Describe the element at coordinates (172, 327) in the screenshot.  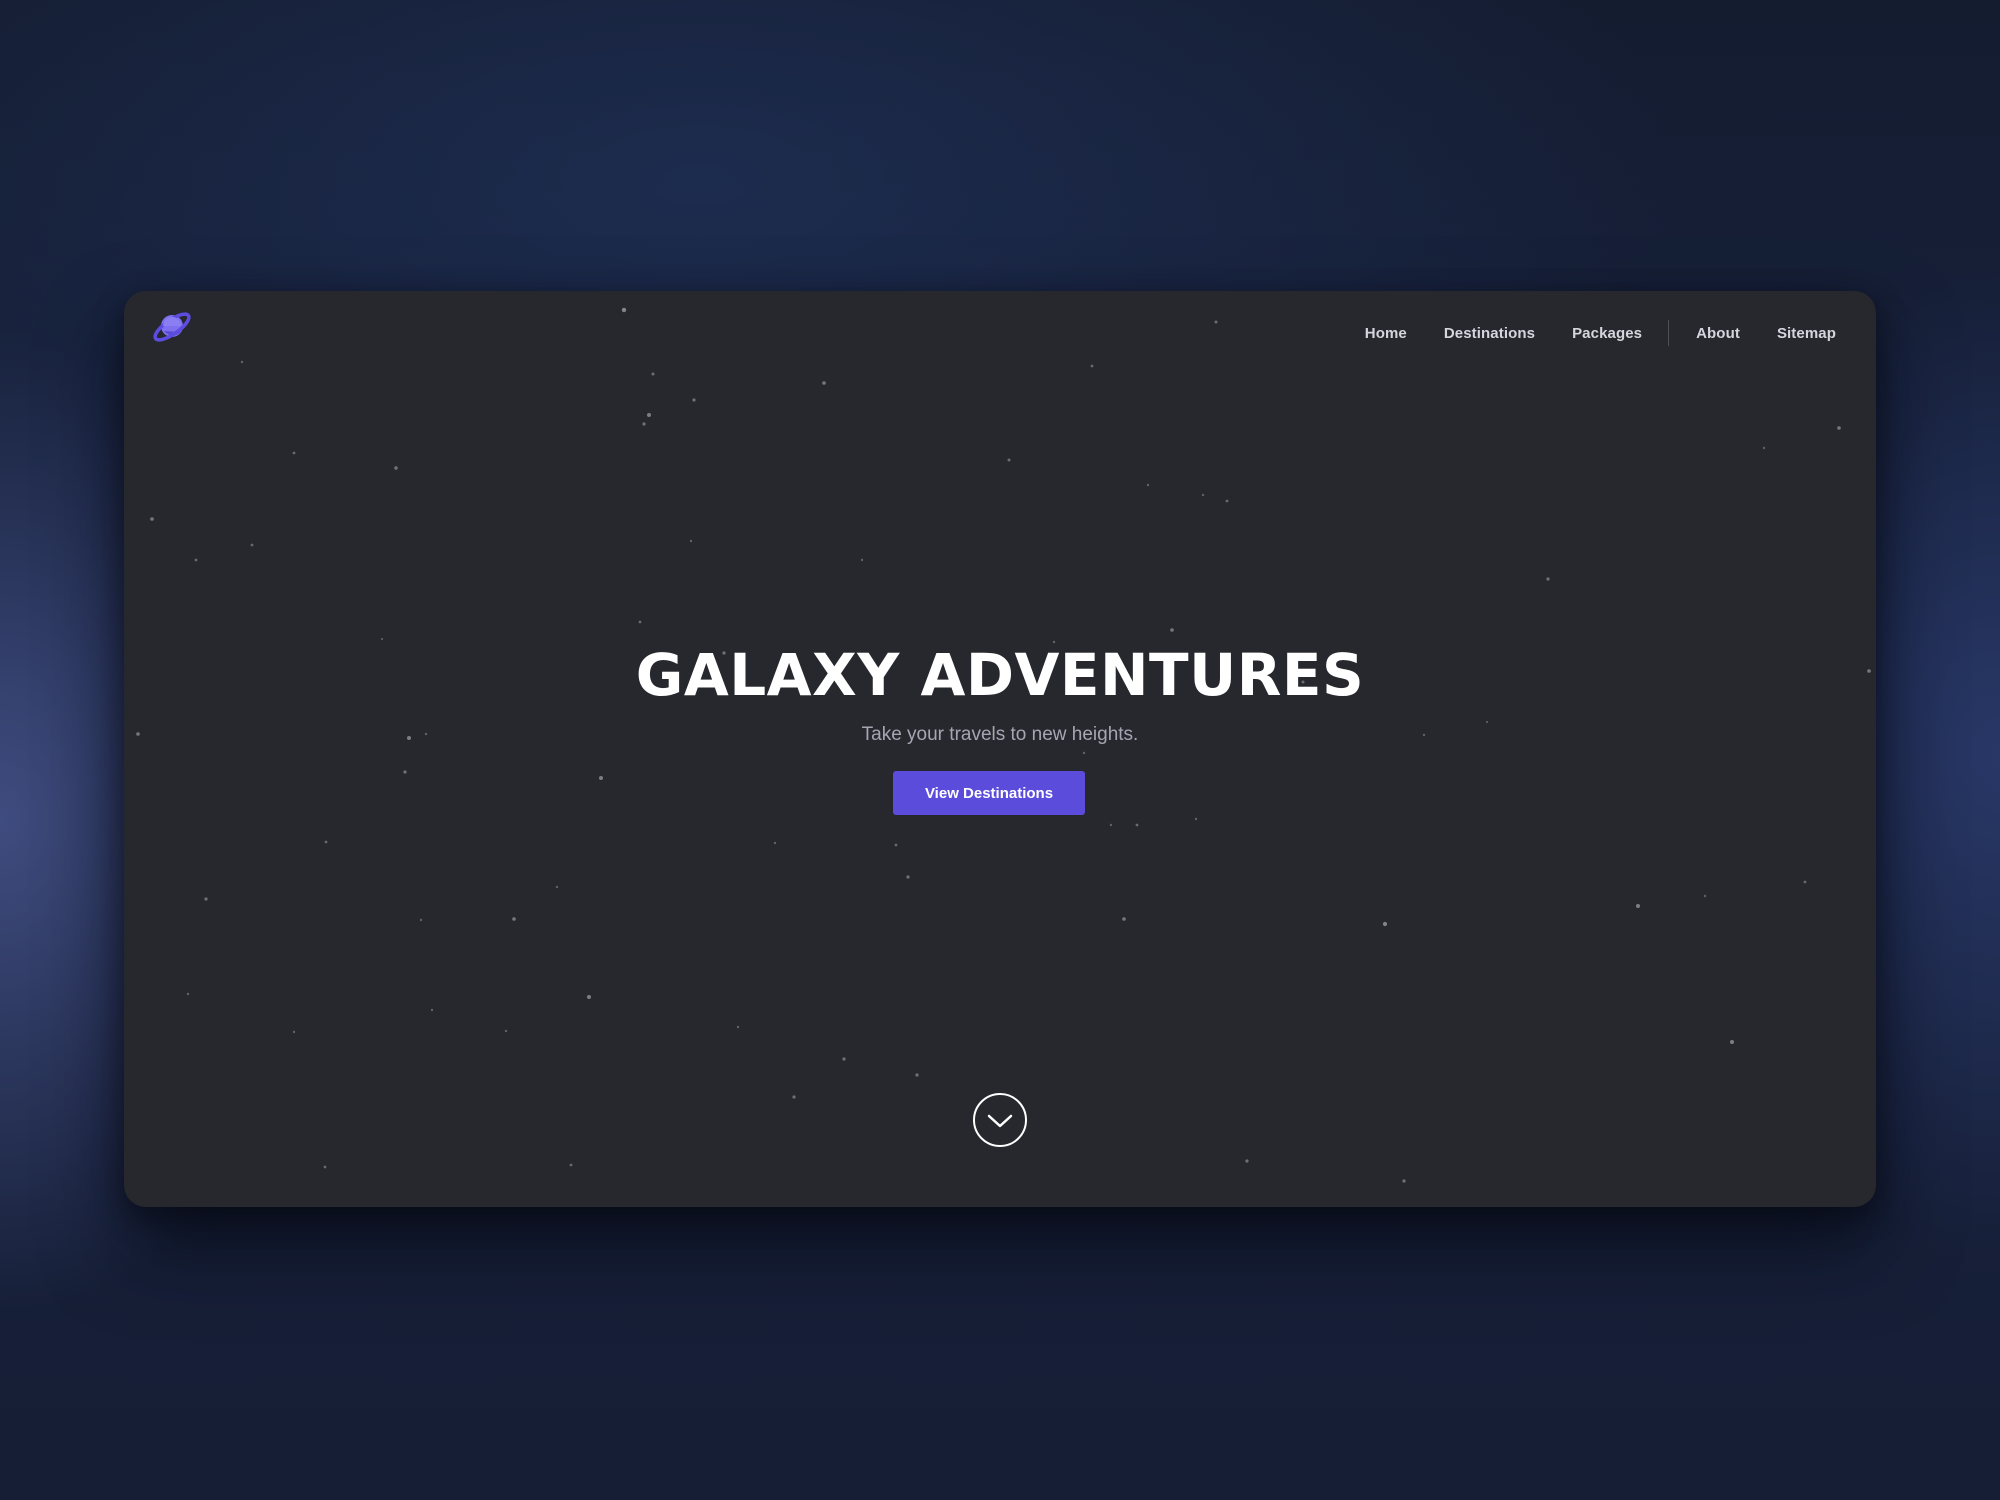
I see `planet-logo-icon` at that location.